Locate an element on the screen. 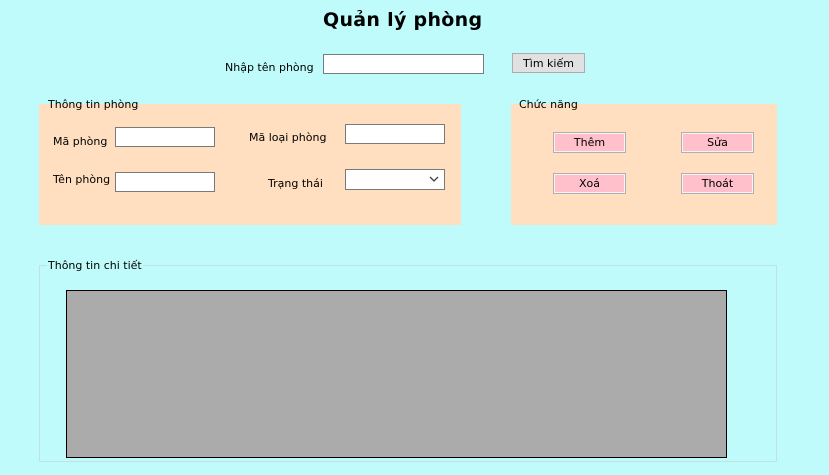 The height and width of the screenshot is (475, 829). edit-button: Sửa is located at coordinates (717, 142).